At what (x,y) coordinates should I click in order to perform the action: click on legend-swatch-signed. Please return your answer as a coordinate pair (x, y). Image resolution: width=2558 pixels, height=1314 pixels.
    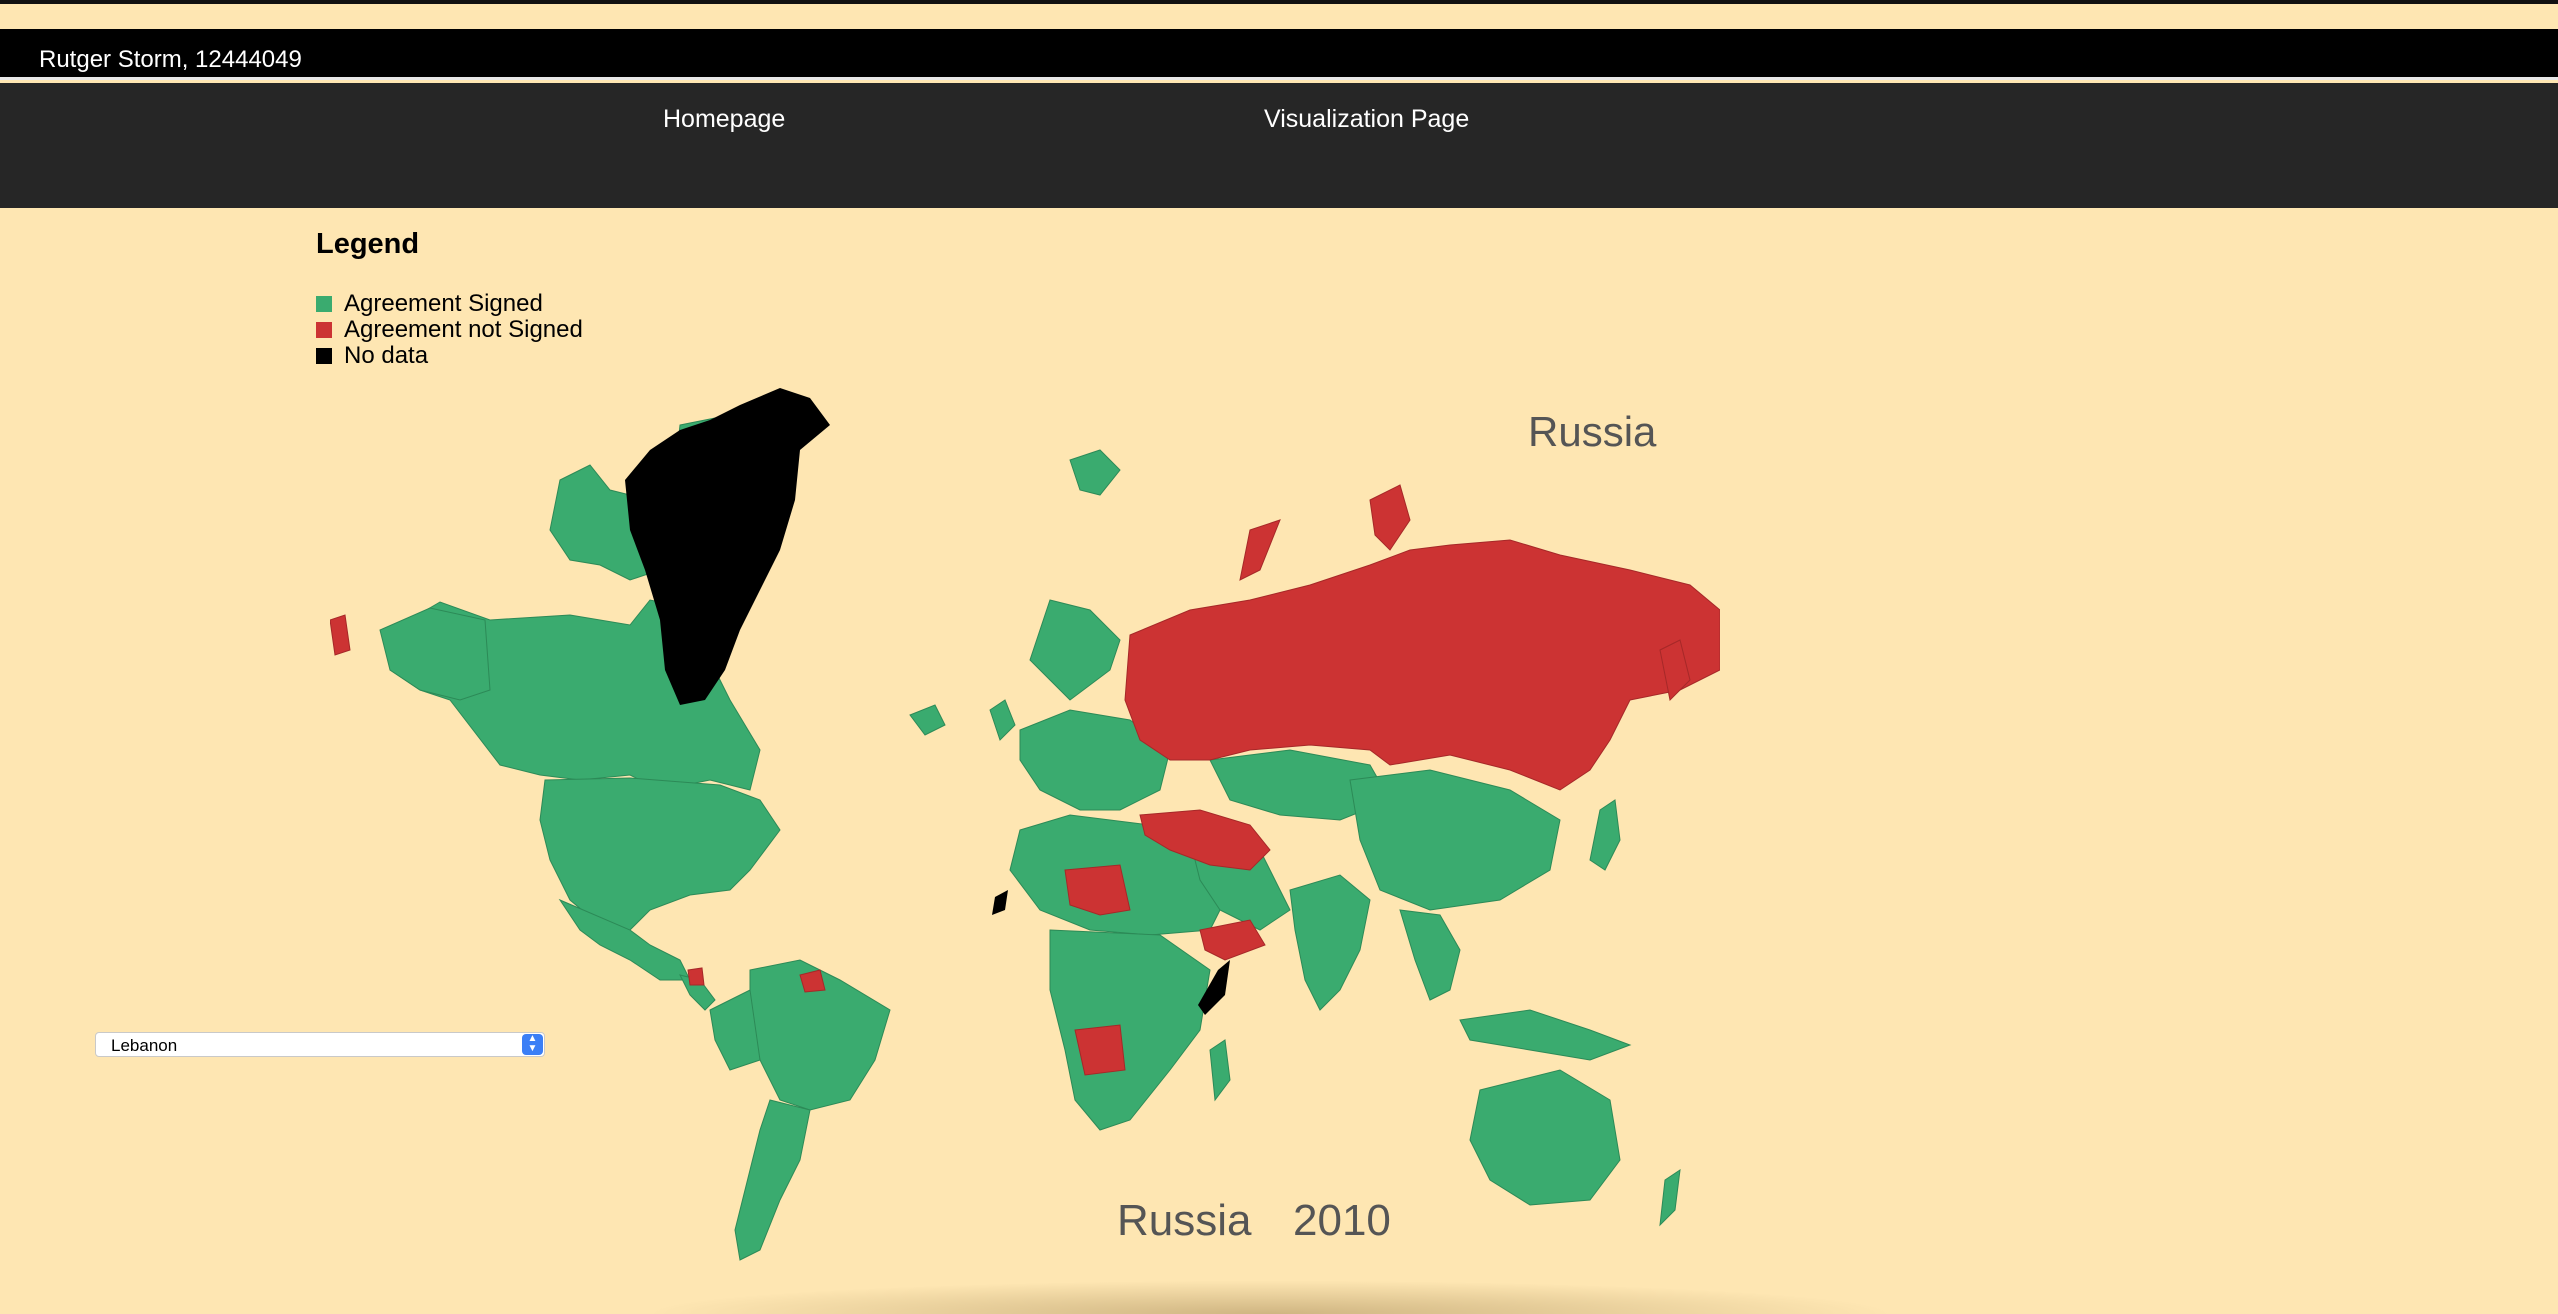
    Looking at the image, I should click on (324, 304).